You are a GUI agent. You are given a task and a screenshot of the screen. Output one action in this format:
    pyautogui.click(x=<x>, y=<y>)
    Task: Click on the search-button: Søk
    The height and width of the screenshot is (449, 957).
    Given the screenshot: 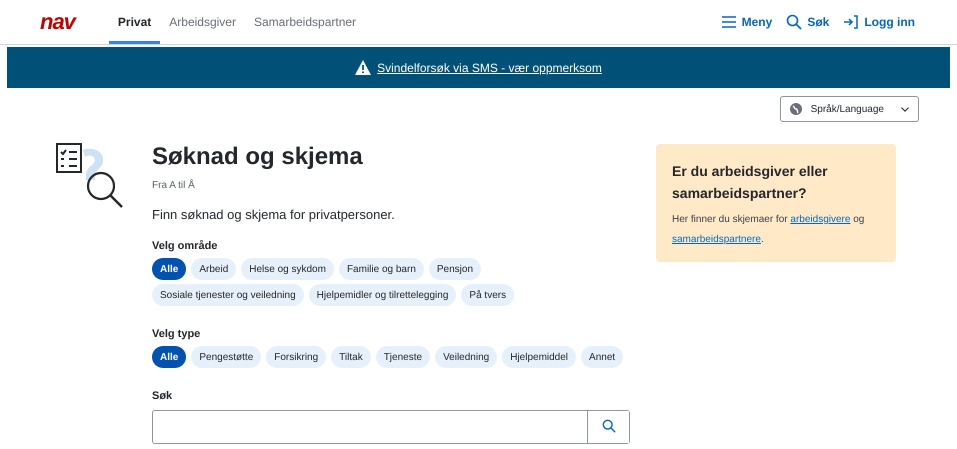 What is the action you would take?
    pyautogui.click(x=808, y=22)
    